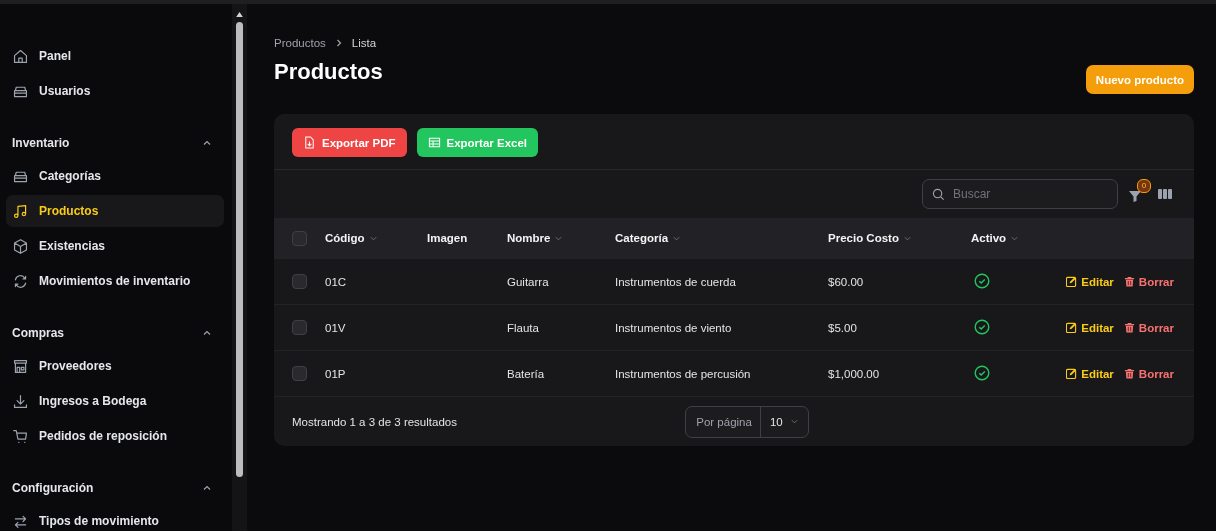 The width and height of the screenshot is (1216, 531). What do you see at coordinates (115, 401) in the screenshot?
I see `nav-item: Ingresos a Bodega` at bounding box center [115, 401].